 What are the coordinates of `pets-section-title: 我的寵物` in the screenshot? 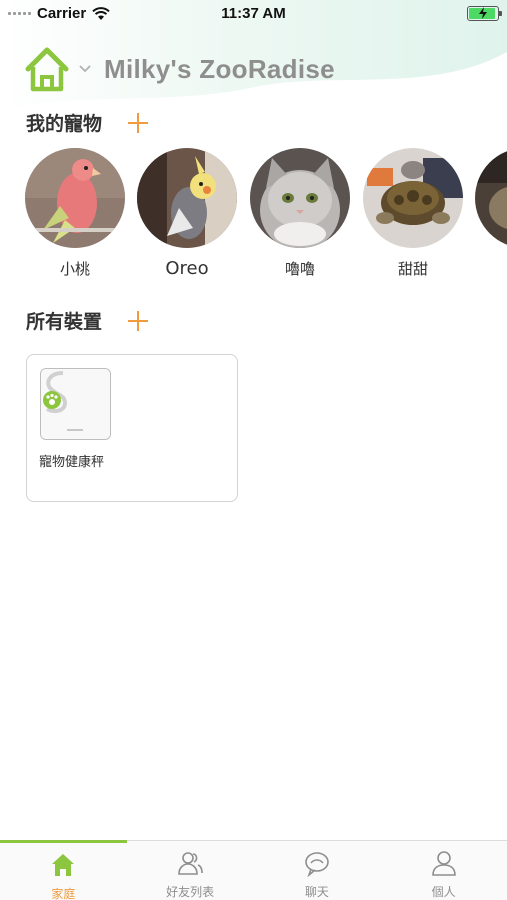 It's located at (64, 124).